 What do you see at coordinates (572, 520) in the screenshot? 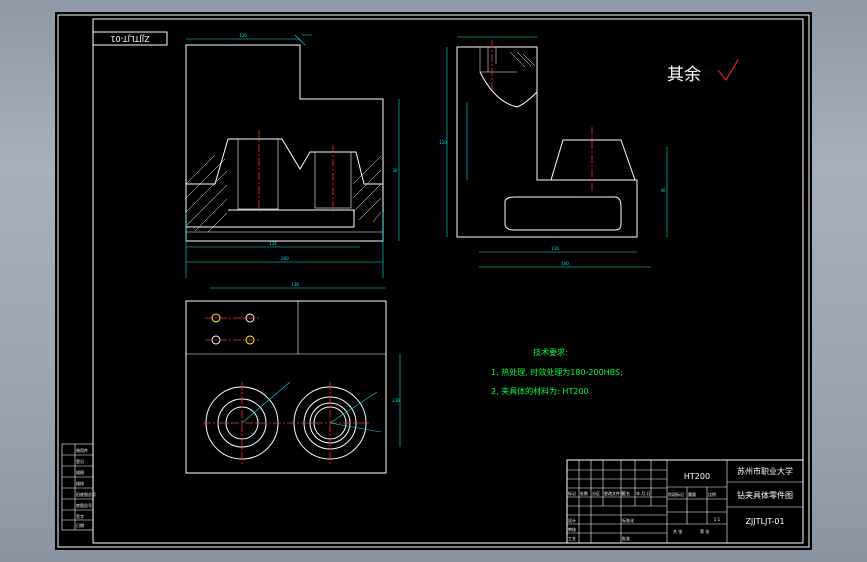
I see `tb-mid-0: 设计` at bounding box center [572, 520].